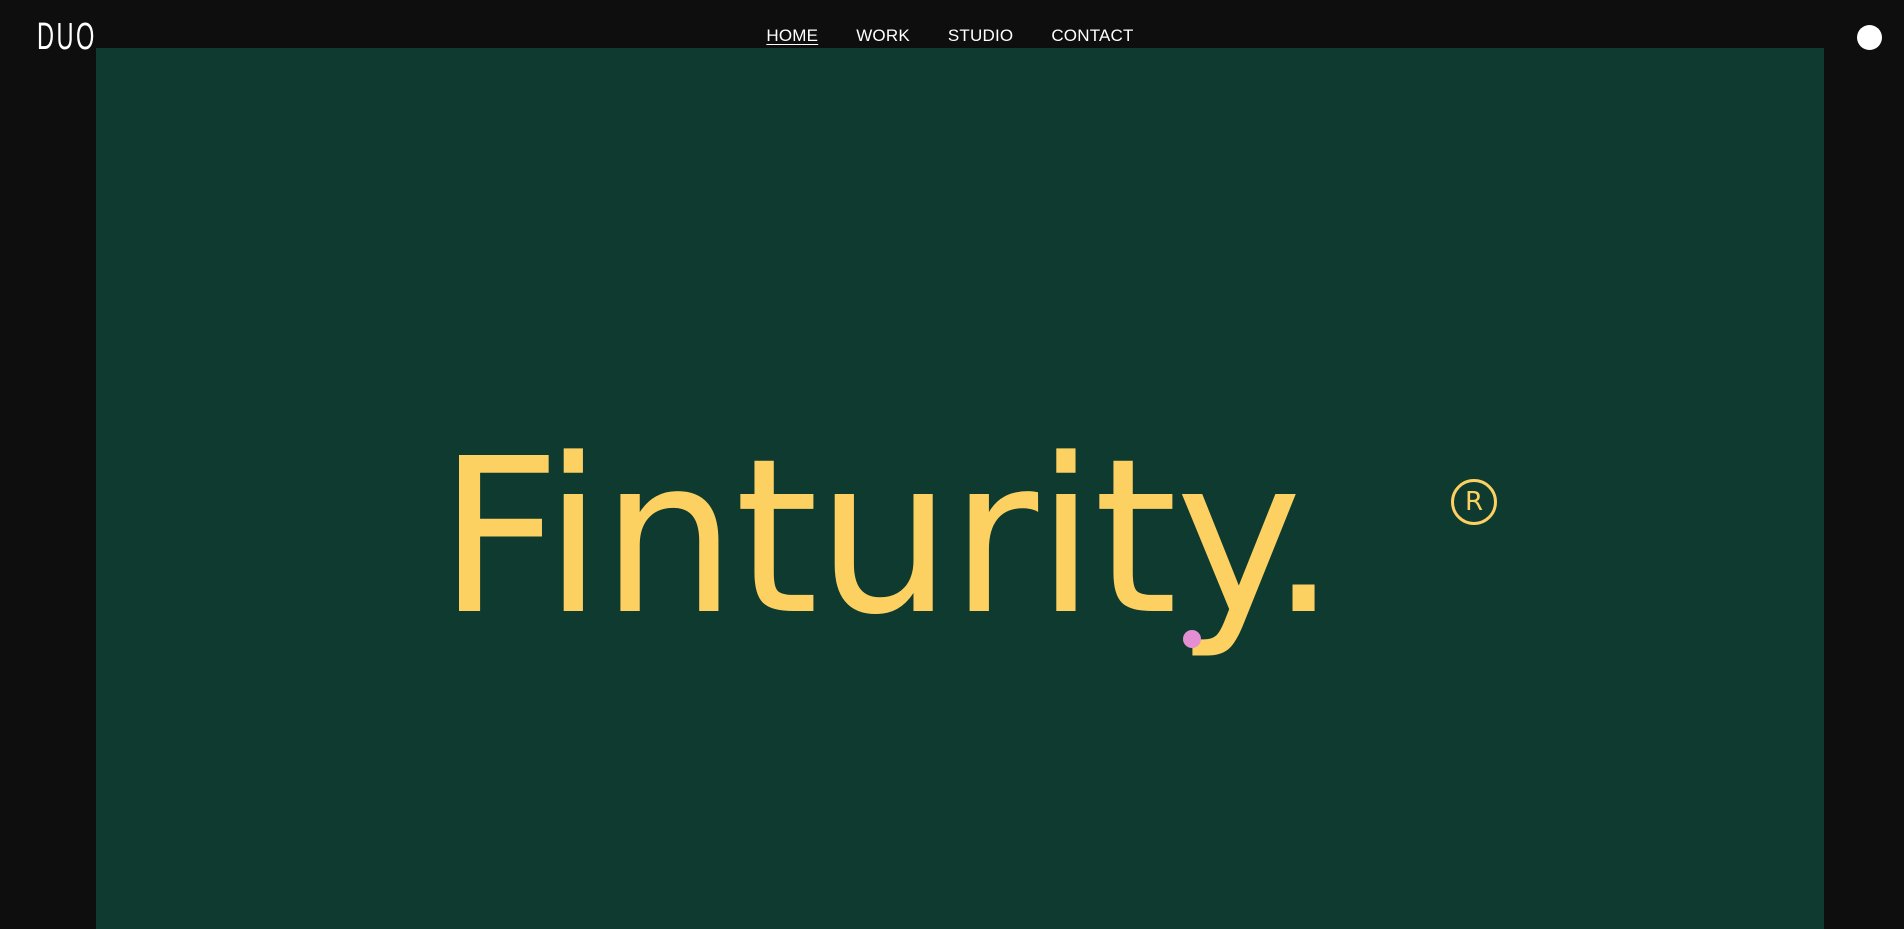 The image size is (1904, 929). I want to click on brand-wordmark-text: Finturity., so click(888, 537).